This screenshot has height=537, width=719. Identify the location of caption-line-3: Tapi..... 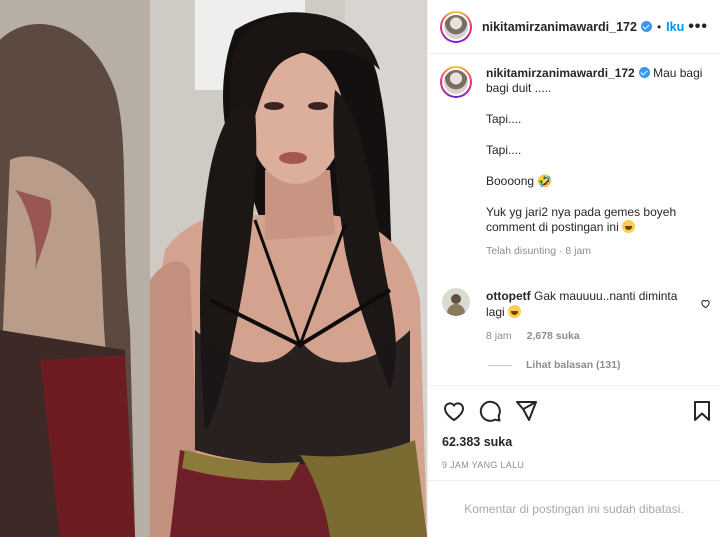
(504, 150).